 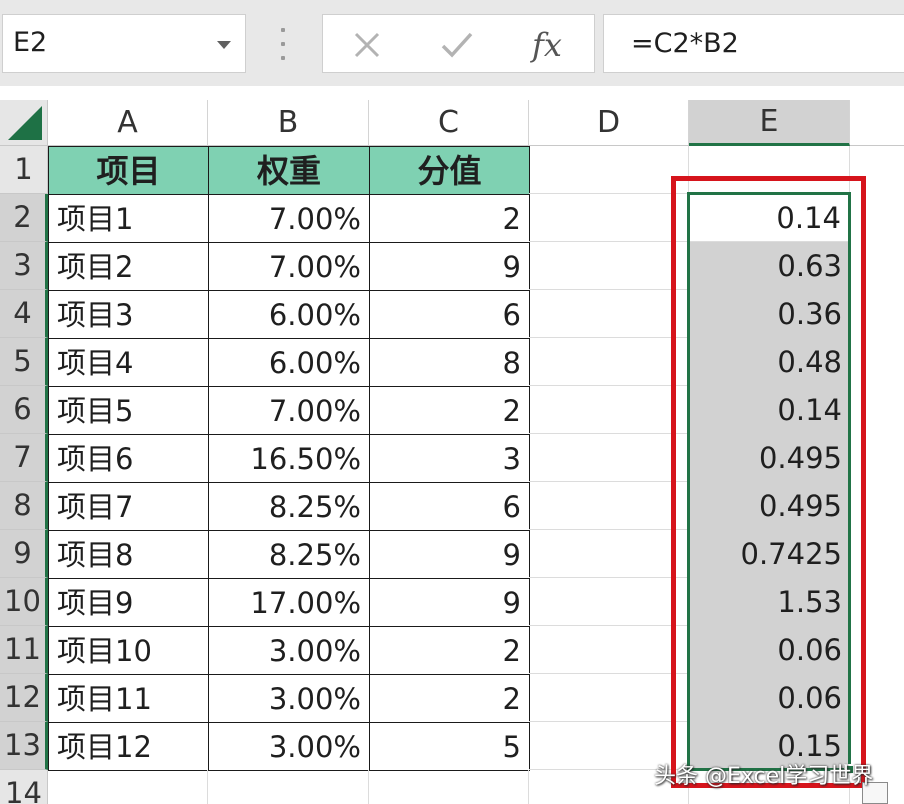 I want to click on table-cell: 16.50%, so click(x=289, y=458).